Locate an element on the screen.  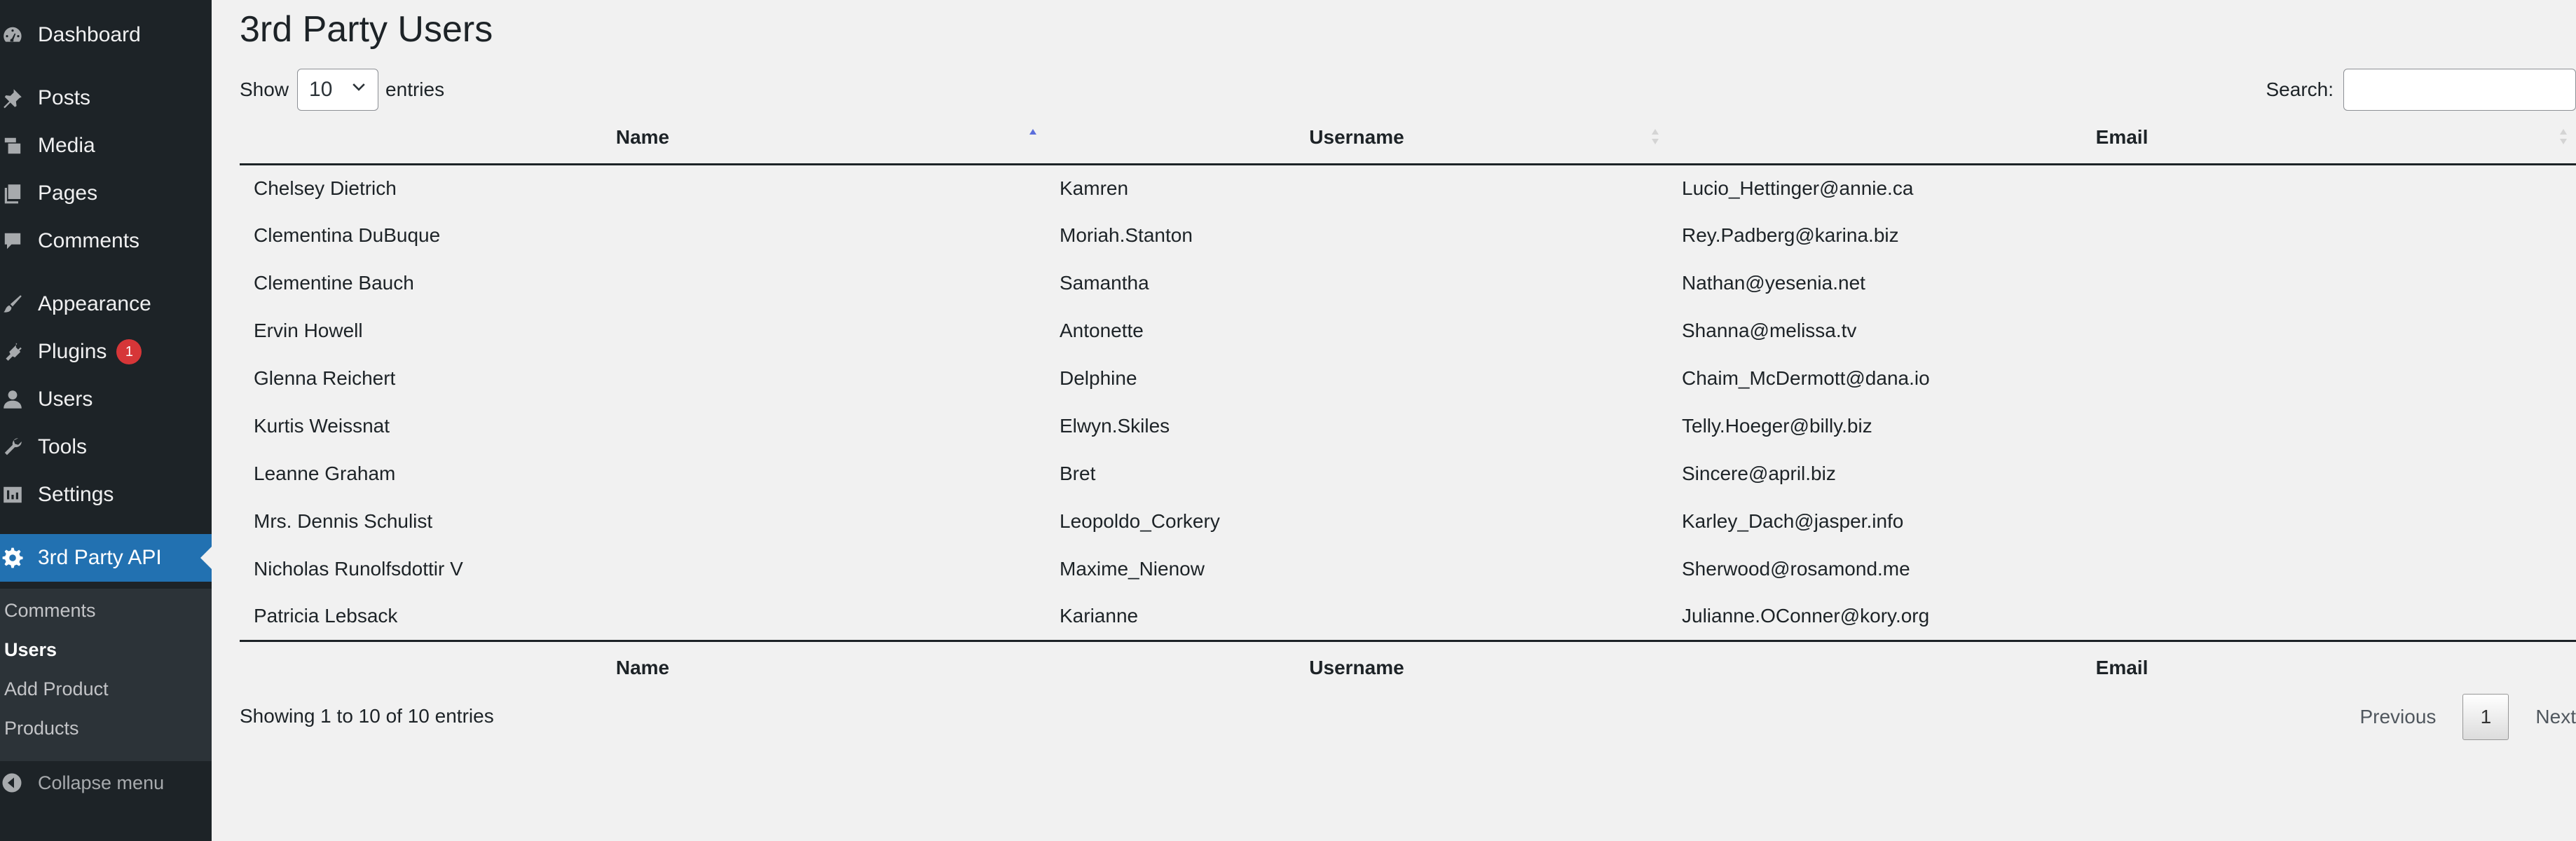
table-row: Leanne Graham Bret Sincere@april.biz is located at coordinates (1408, 474).